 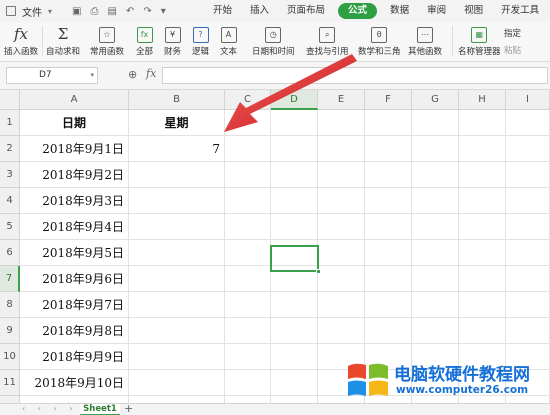 I want to click on cell-g4, so click(x=435, y=201).